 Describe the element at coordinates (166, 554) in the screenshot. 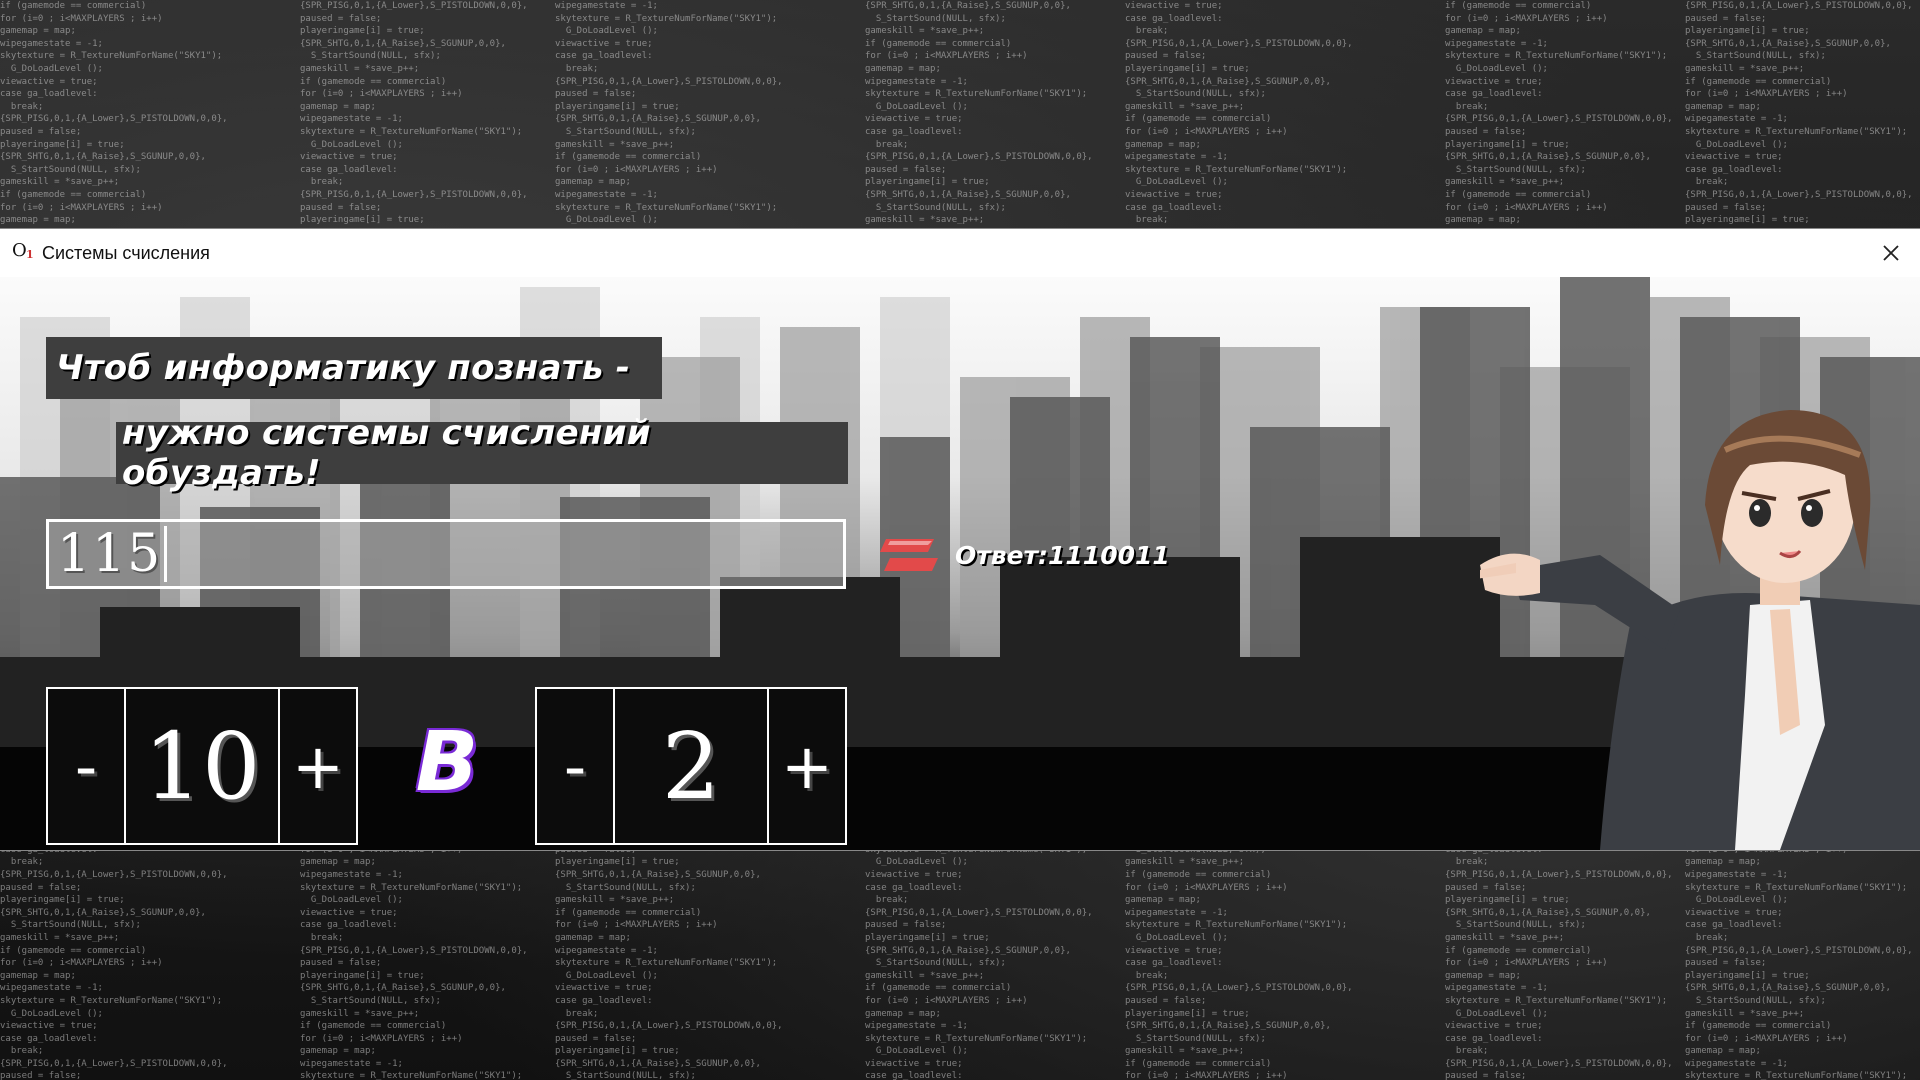

I see `text-caret` at that location.